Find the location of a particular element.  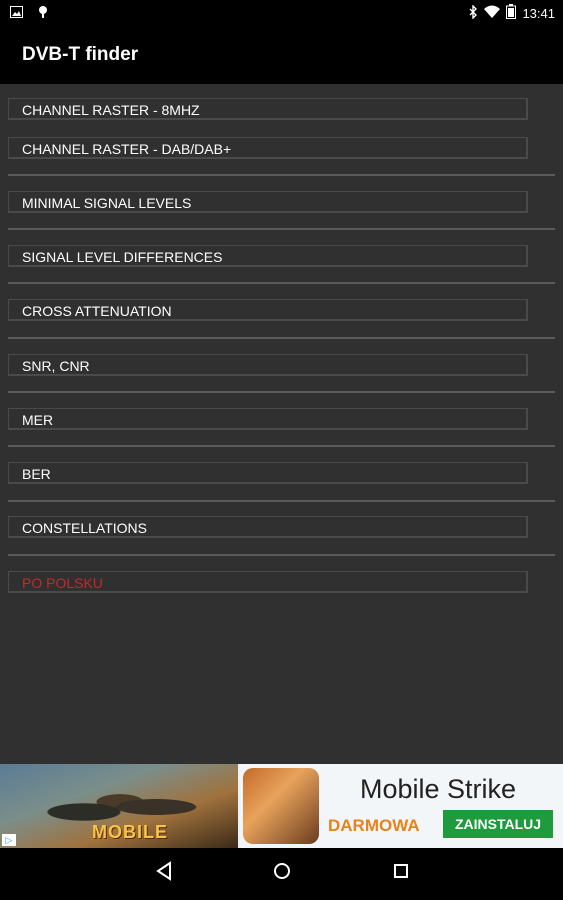

ad-game-logo: MOBILE is located at coordinates (130, 832).